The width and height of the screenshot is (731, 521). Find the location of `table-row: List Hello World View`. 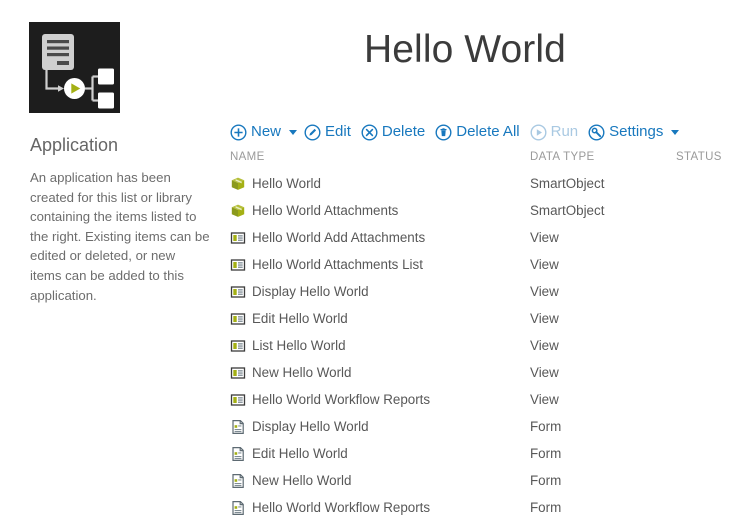

table-row: List Hello World View is located at coordinates (478, 345).